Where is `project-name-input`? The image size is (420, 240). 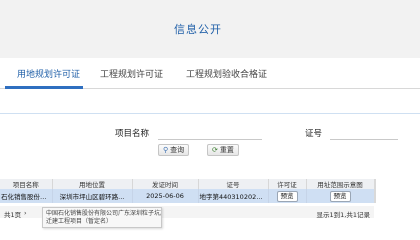
project-name-input is located at coordinates (210, 134).